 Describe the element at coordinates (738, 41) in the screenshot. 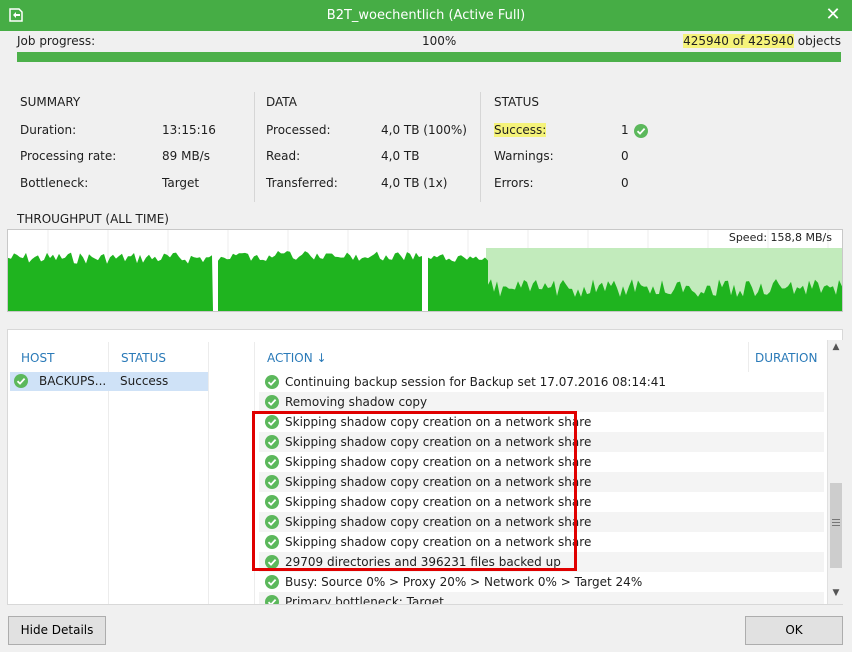

I see `objects-of: of` at that location.